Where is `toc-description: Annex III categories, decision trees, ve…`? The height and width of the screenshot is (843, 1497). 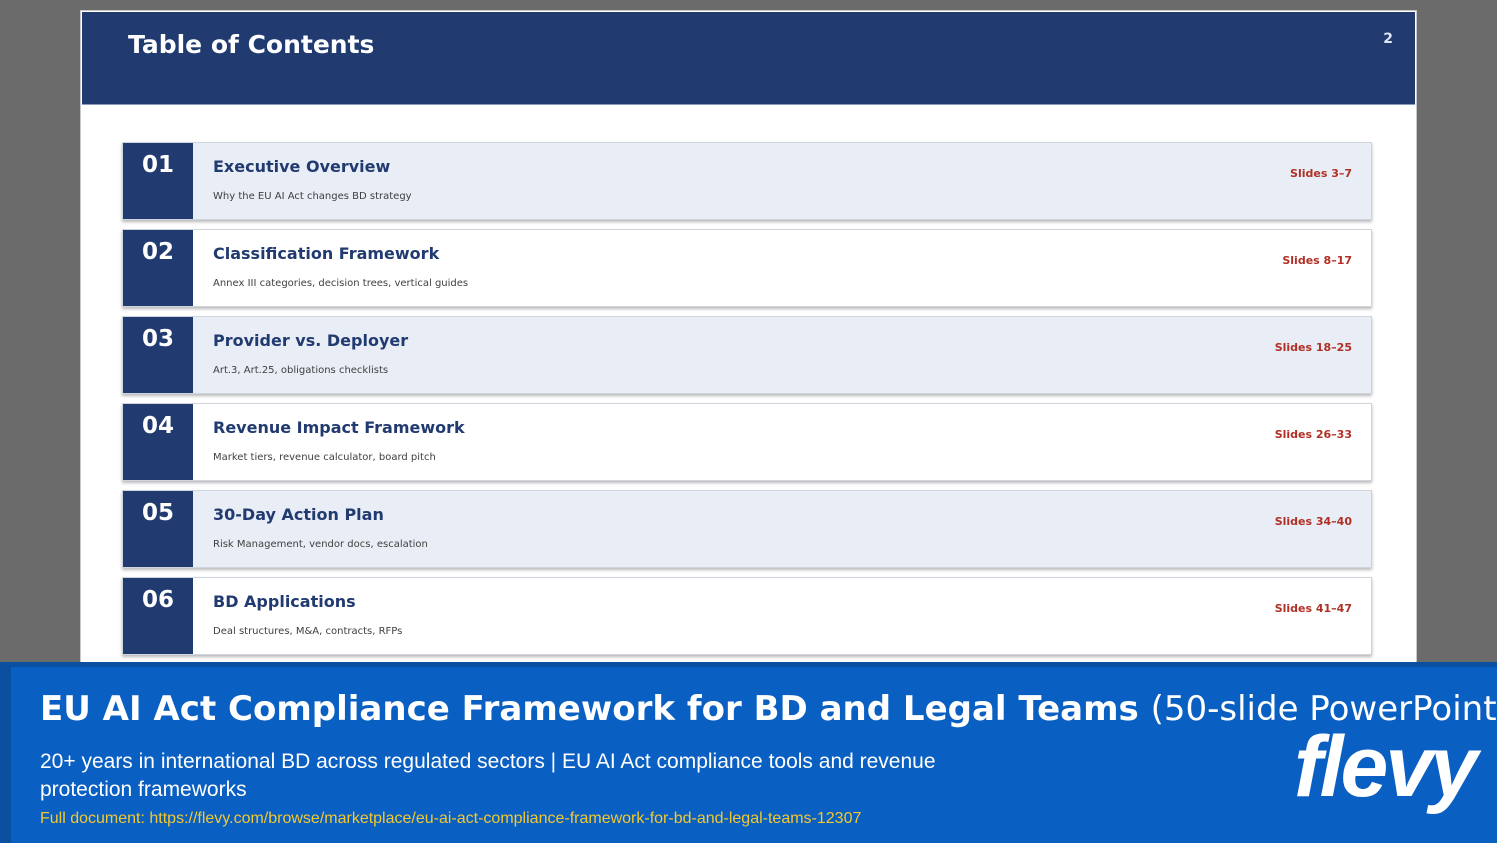
toc-description: Annex III categories, decision trees, ve… is located at coordinates (341, 283).